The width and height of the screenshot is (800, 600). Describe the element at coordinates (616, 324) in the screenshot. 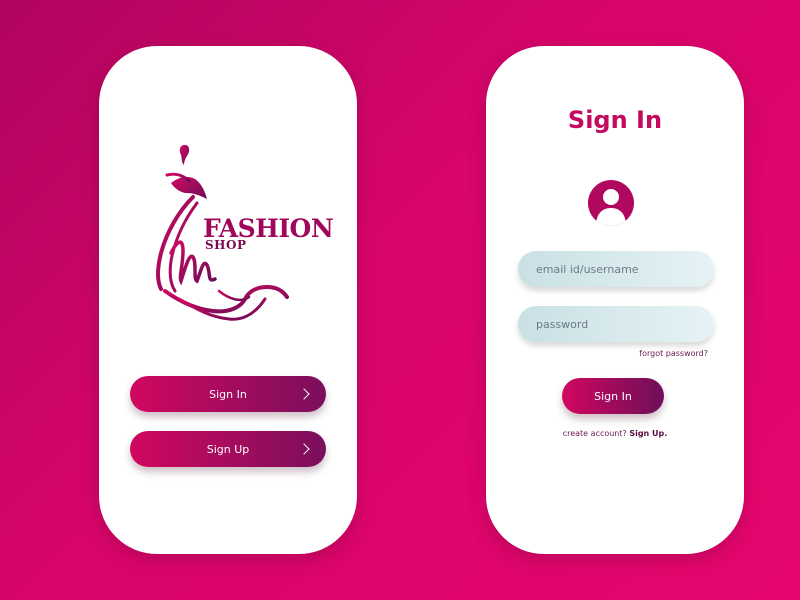

I see `password-field` at that location.